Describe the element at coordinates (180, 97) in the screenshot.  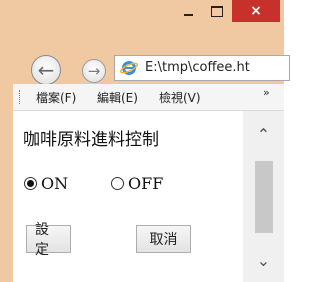
I see `menu-view: 檢視(V)` at that location.